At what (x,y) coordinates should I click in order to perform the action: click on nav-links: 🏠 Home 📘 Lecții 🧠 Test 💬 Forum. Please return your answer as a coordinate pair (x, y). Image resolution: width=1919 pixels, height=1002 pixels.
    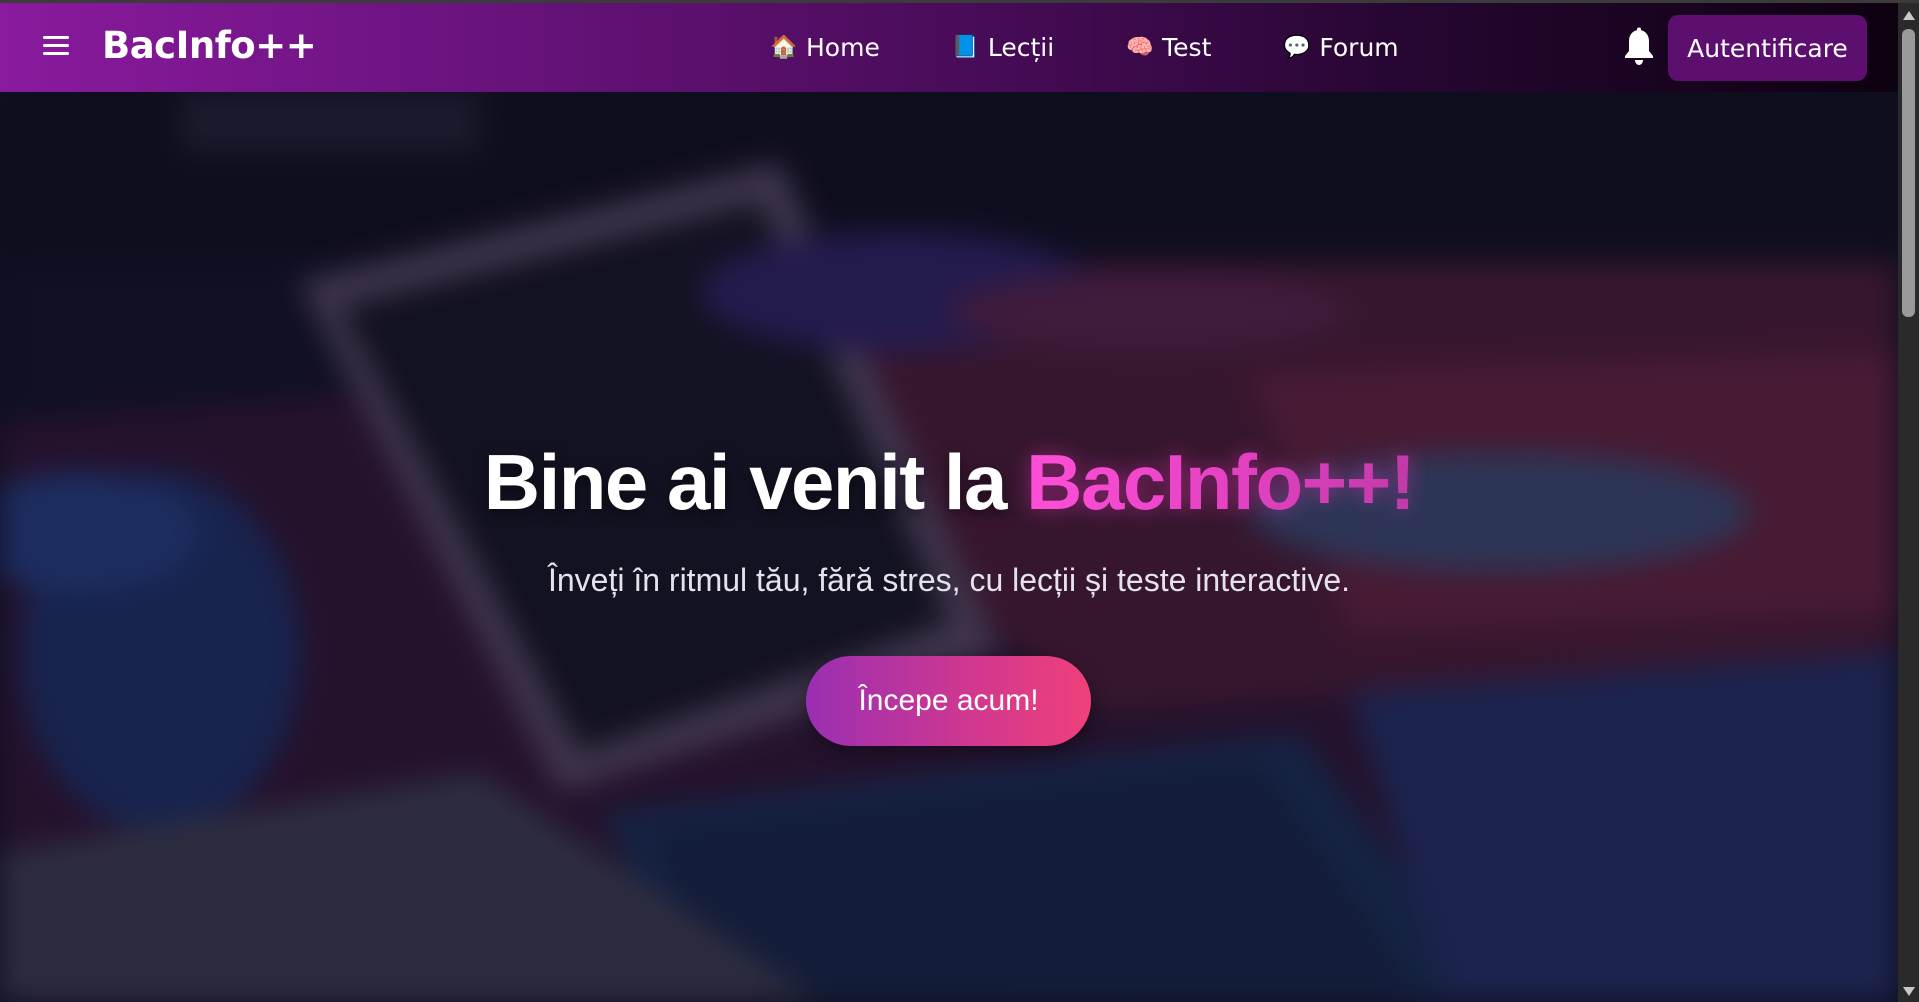
    Looking at the image, I should click on (1120, 47).